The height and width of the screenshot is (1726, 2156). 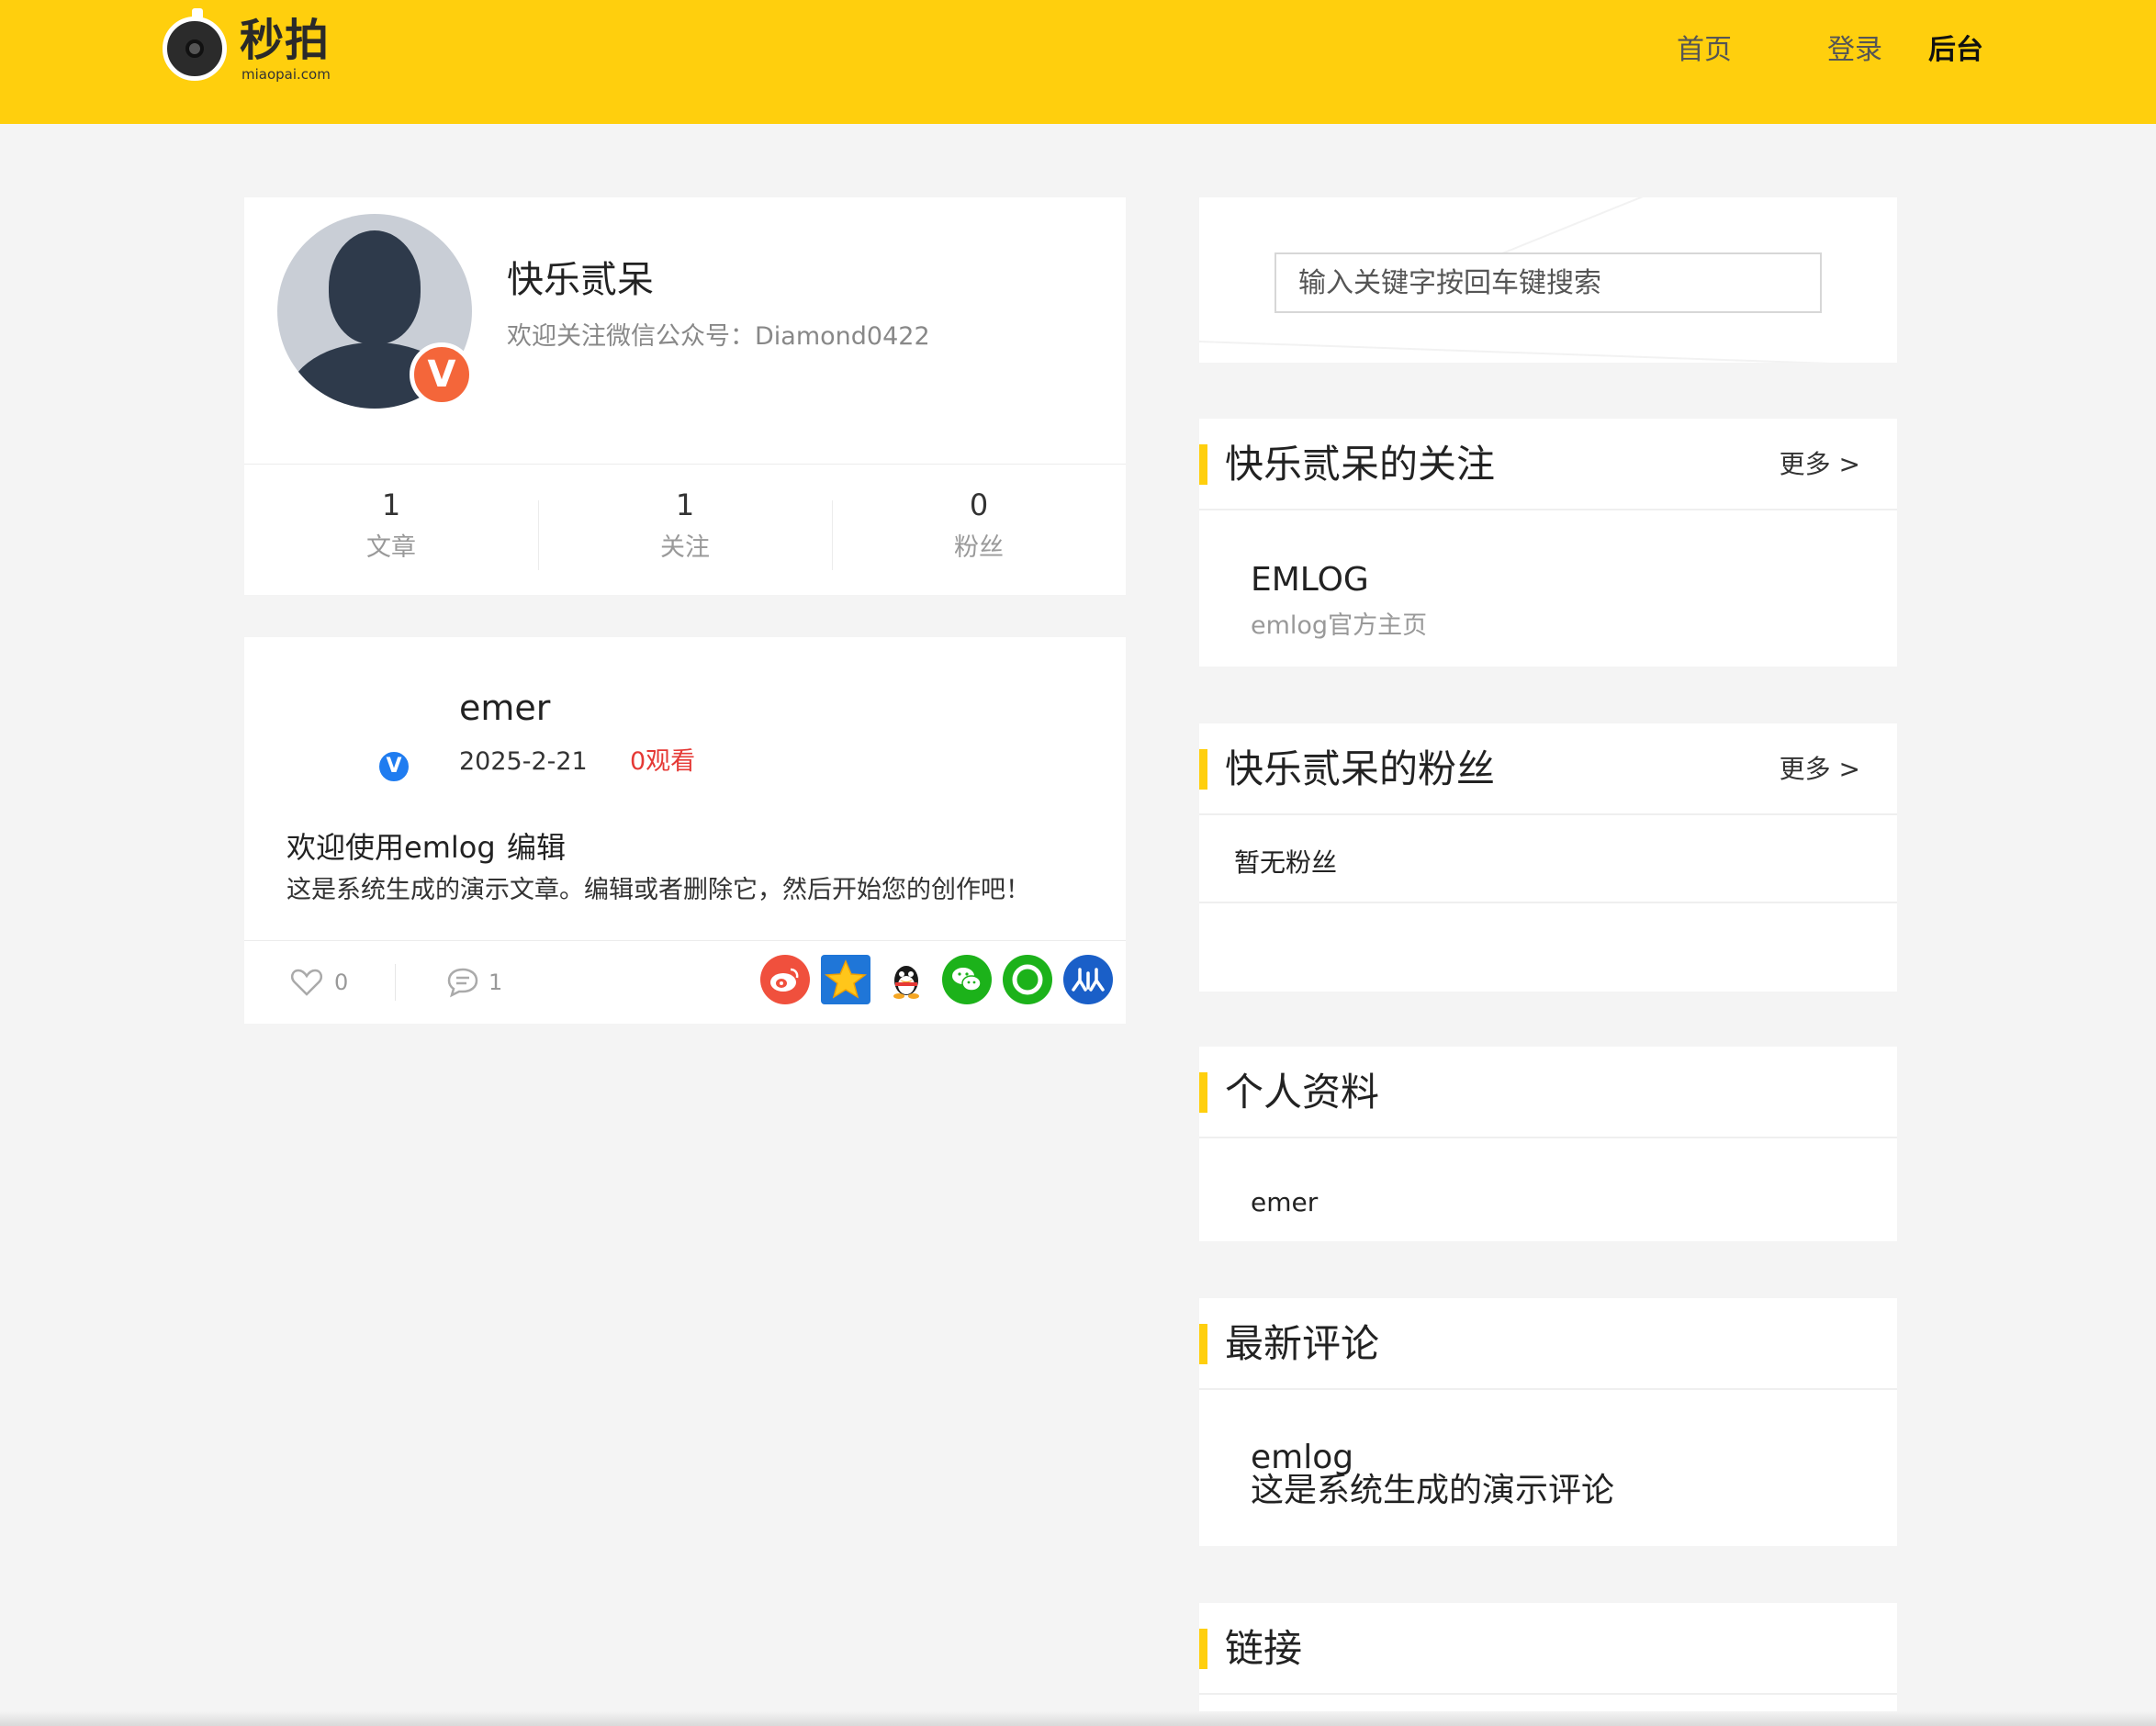 I want to click on widget-header: 最新评论, so click(x=1548, y=1344).